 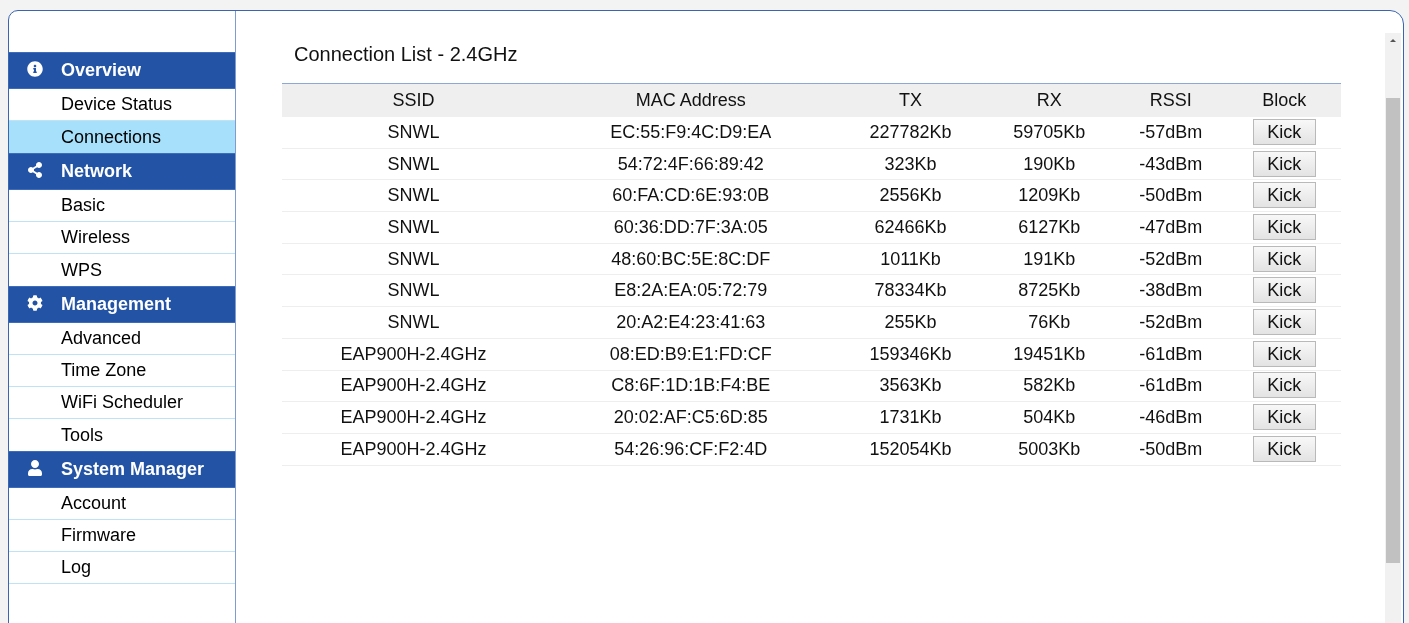 I want to click on table-cell: 582Kb, so click(x=1049, y=386).